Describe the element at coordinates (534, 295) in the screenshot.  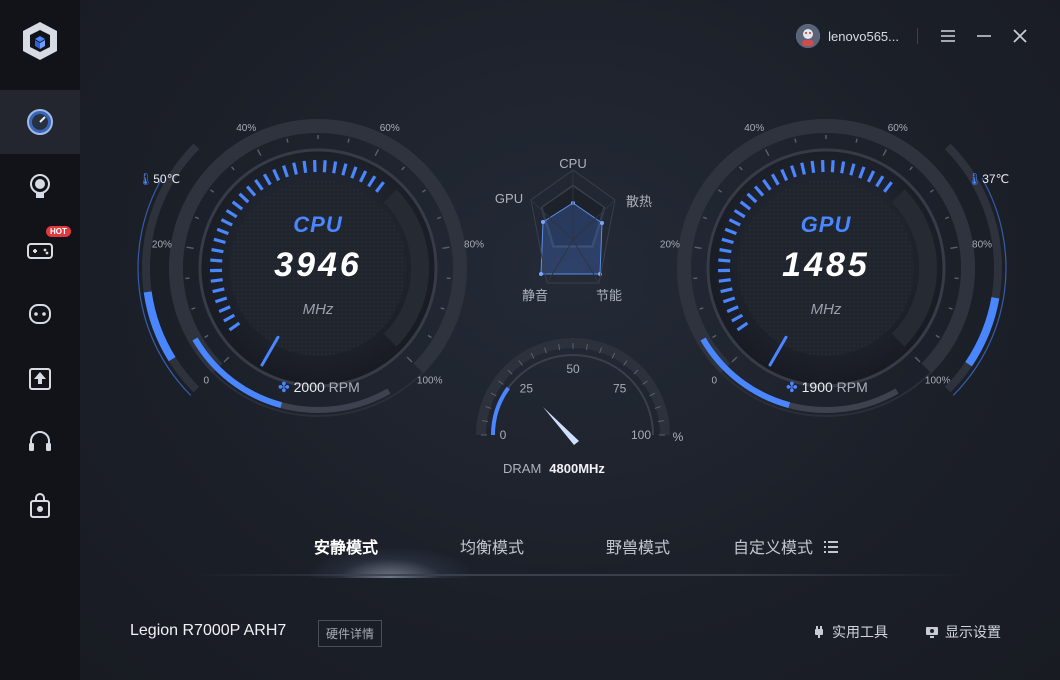
I see `radar-label-quiet: 静音` at that location.